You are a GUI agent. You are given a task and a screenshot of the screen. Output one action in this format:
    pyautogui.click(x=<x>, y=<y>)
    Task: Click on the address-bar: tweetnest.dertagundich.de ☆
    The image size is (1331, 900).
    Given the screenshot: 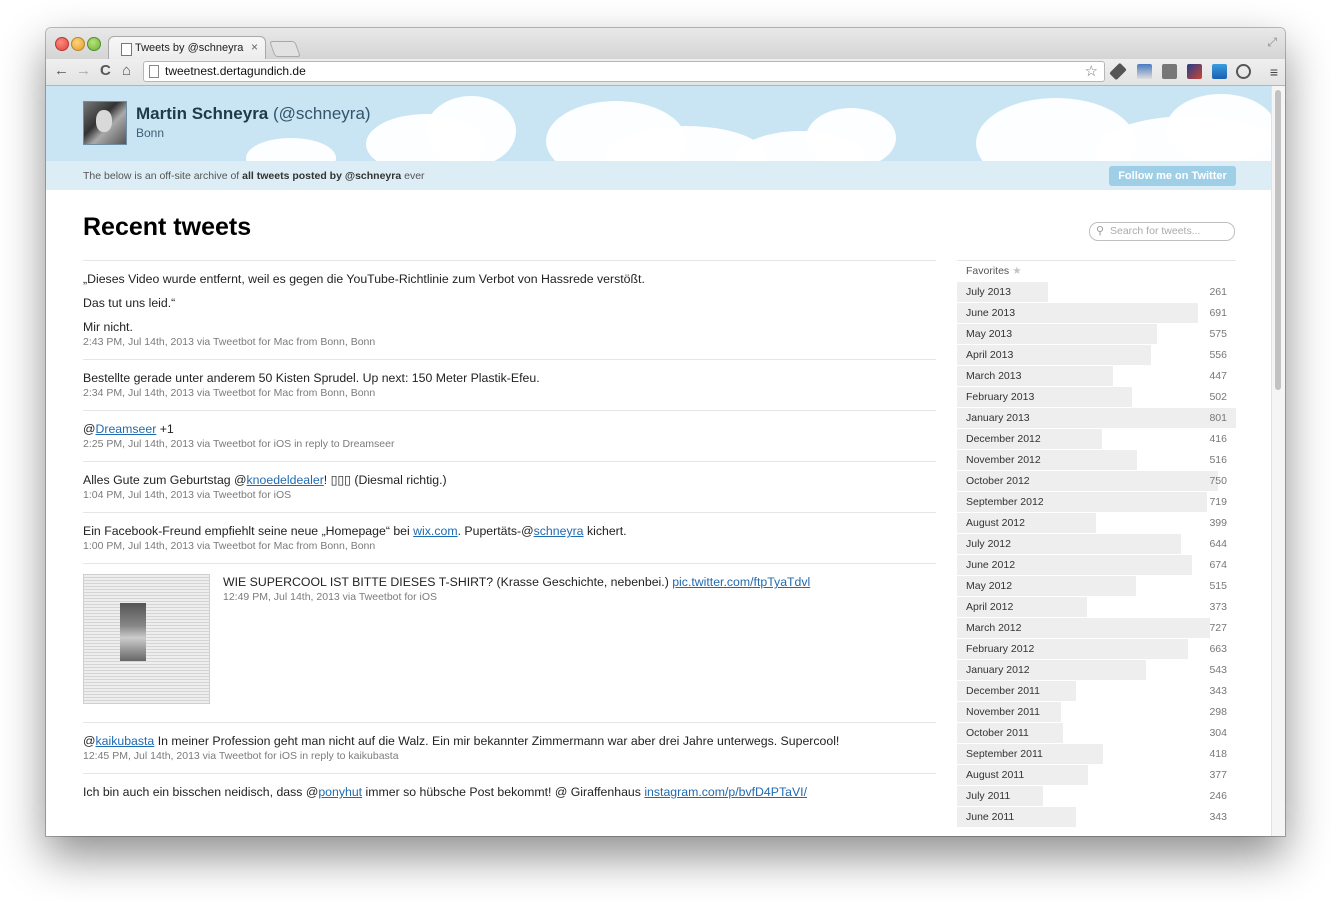 What is the action you would take?
    pyautogui.click(x=624, y=71)
    